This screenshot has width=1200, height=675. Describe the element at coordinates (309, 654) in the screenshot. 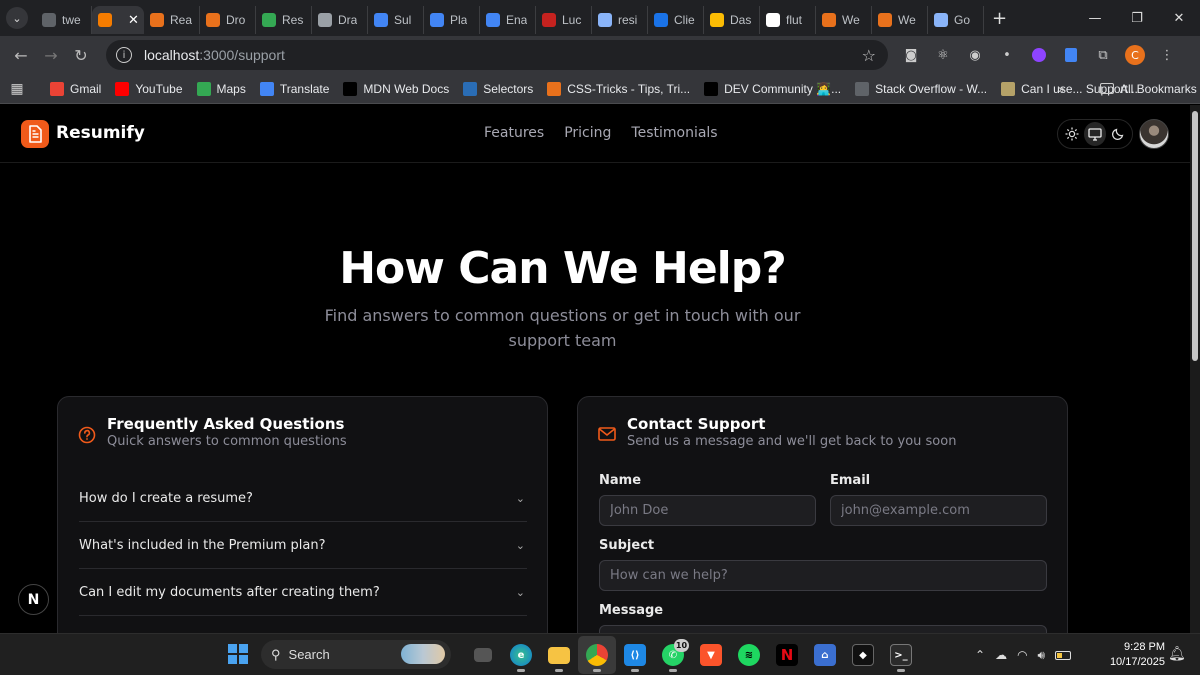

I see `taskbar-search-label: Search` at that location.